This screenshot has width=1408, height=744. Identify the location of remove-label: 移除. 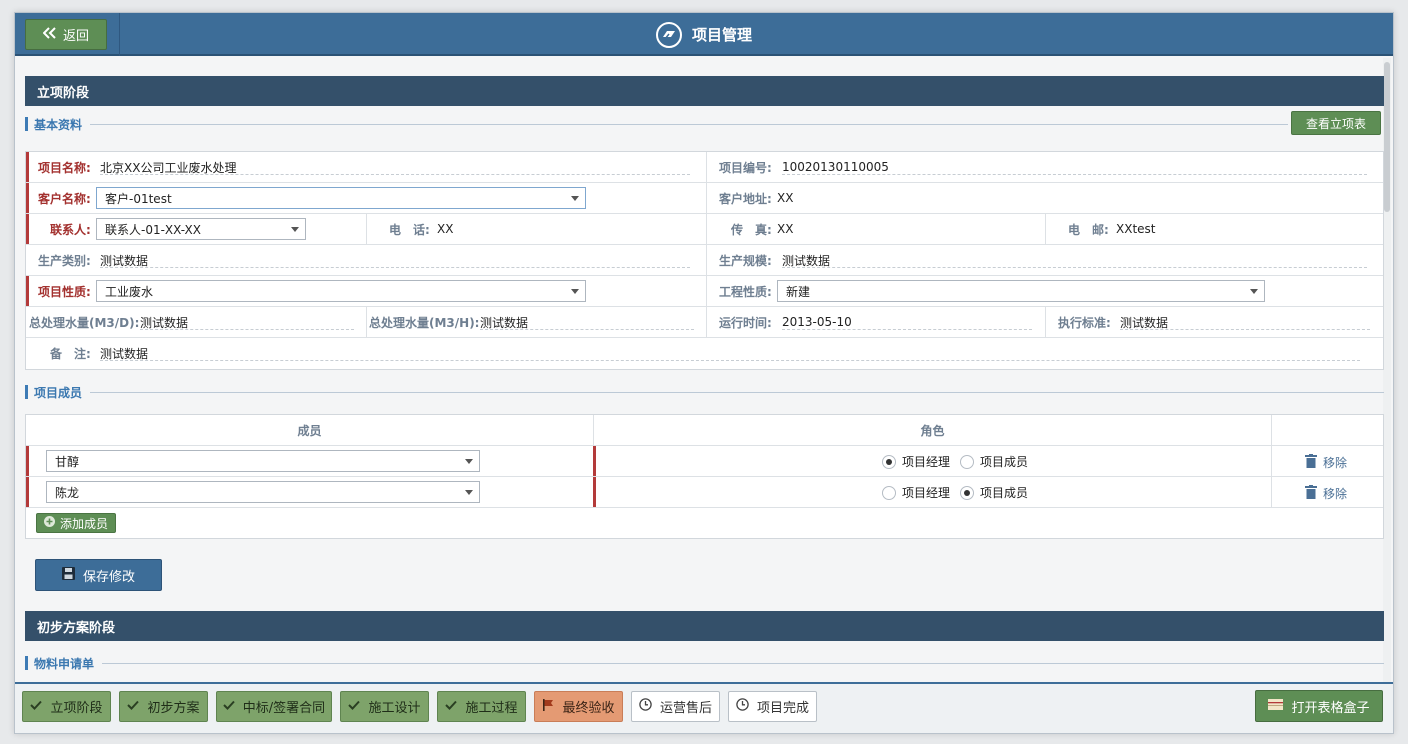
(1335, 463).